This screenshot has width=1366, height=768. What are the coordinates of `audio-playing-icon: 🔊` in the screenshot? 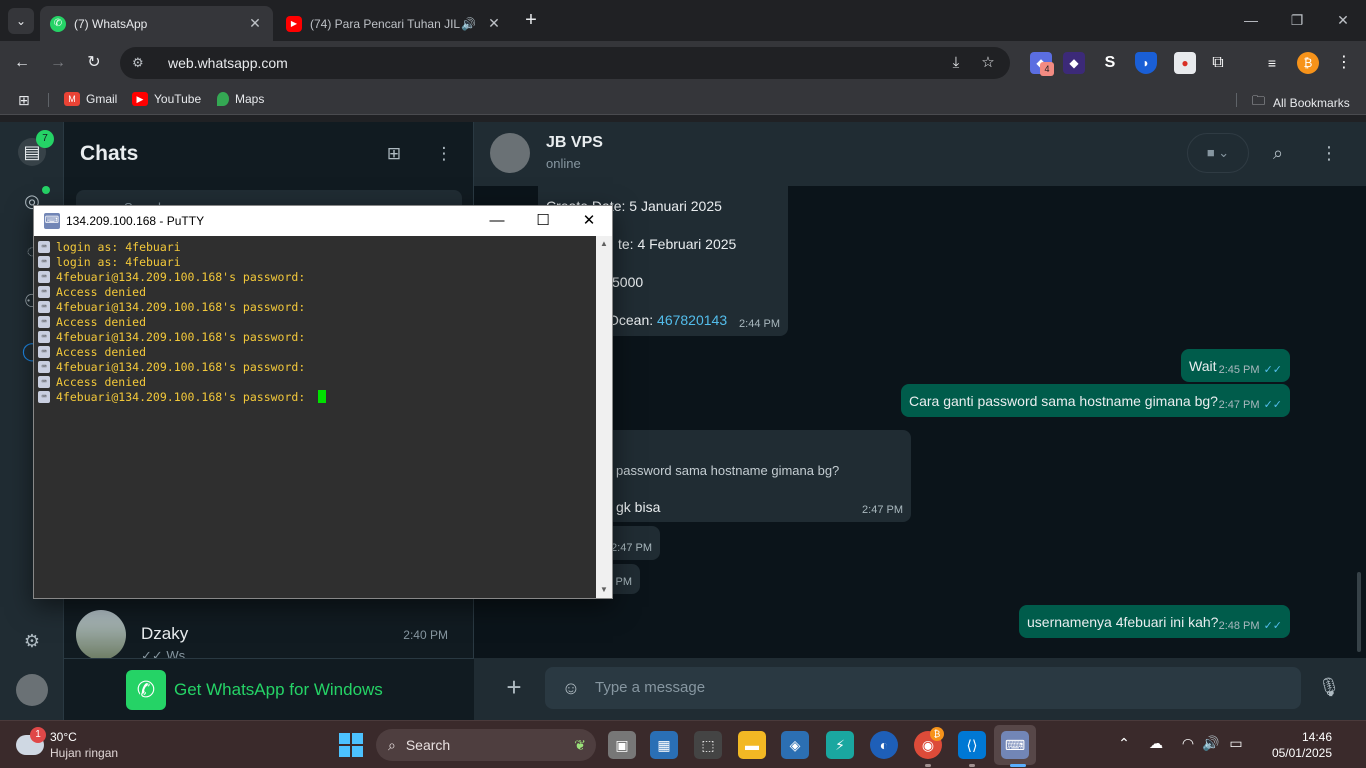 It's located at (468, 24).